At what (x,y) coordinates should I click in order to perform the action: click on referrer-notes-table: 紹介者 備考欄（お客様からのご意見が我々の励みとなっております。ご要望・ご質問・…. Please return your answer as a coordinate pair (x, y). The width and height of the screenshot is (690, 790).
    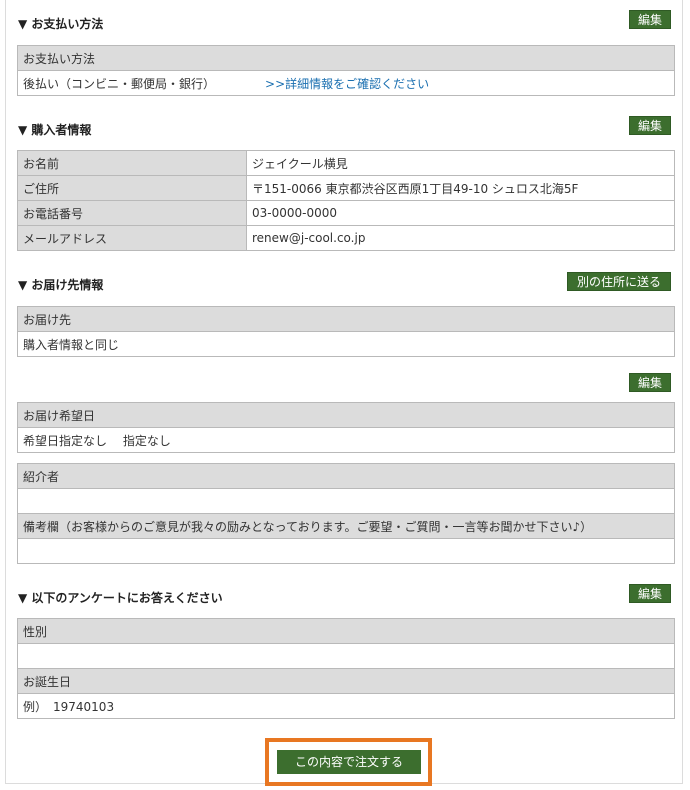
    Looking at the image, I should click on (346, 513).